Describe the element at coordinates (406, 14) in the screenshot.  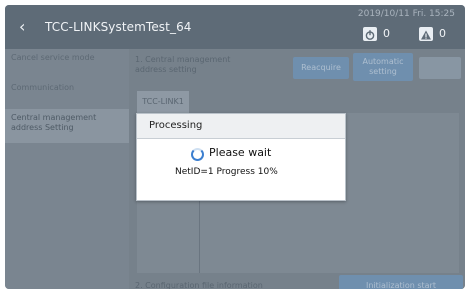
I see `datetime-display: 2019/10/11 Fri. 15:25` at that location.